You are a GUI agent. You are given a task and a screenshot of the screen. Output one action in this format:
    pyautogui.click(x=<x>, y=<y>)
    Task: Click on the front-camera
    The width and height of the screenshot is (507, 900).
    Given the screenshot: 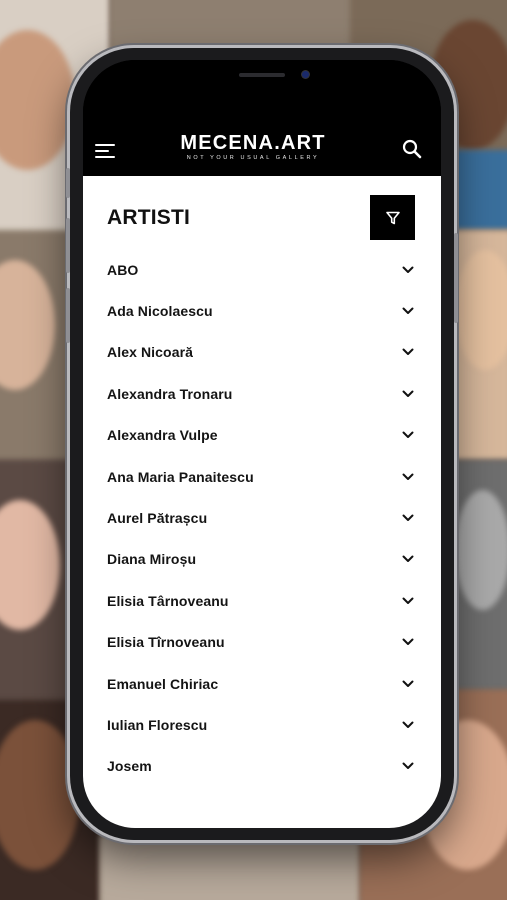 What is the action you would take?
    pyautogui.click(x=305, y=74)
    